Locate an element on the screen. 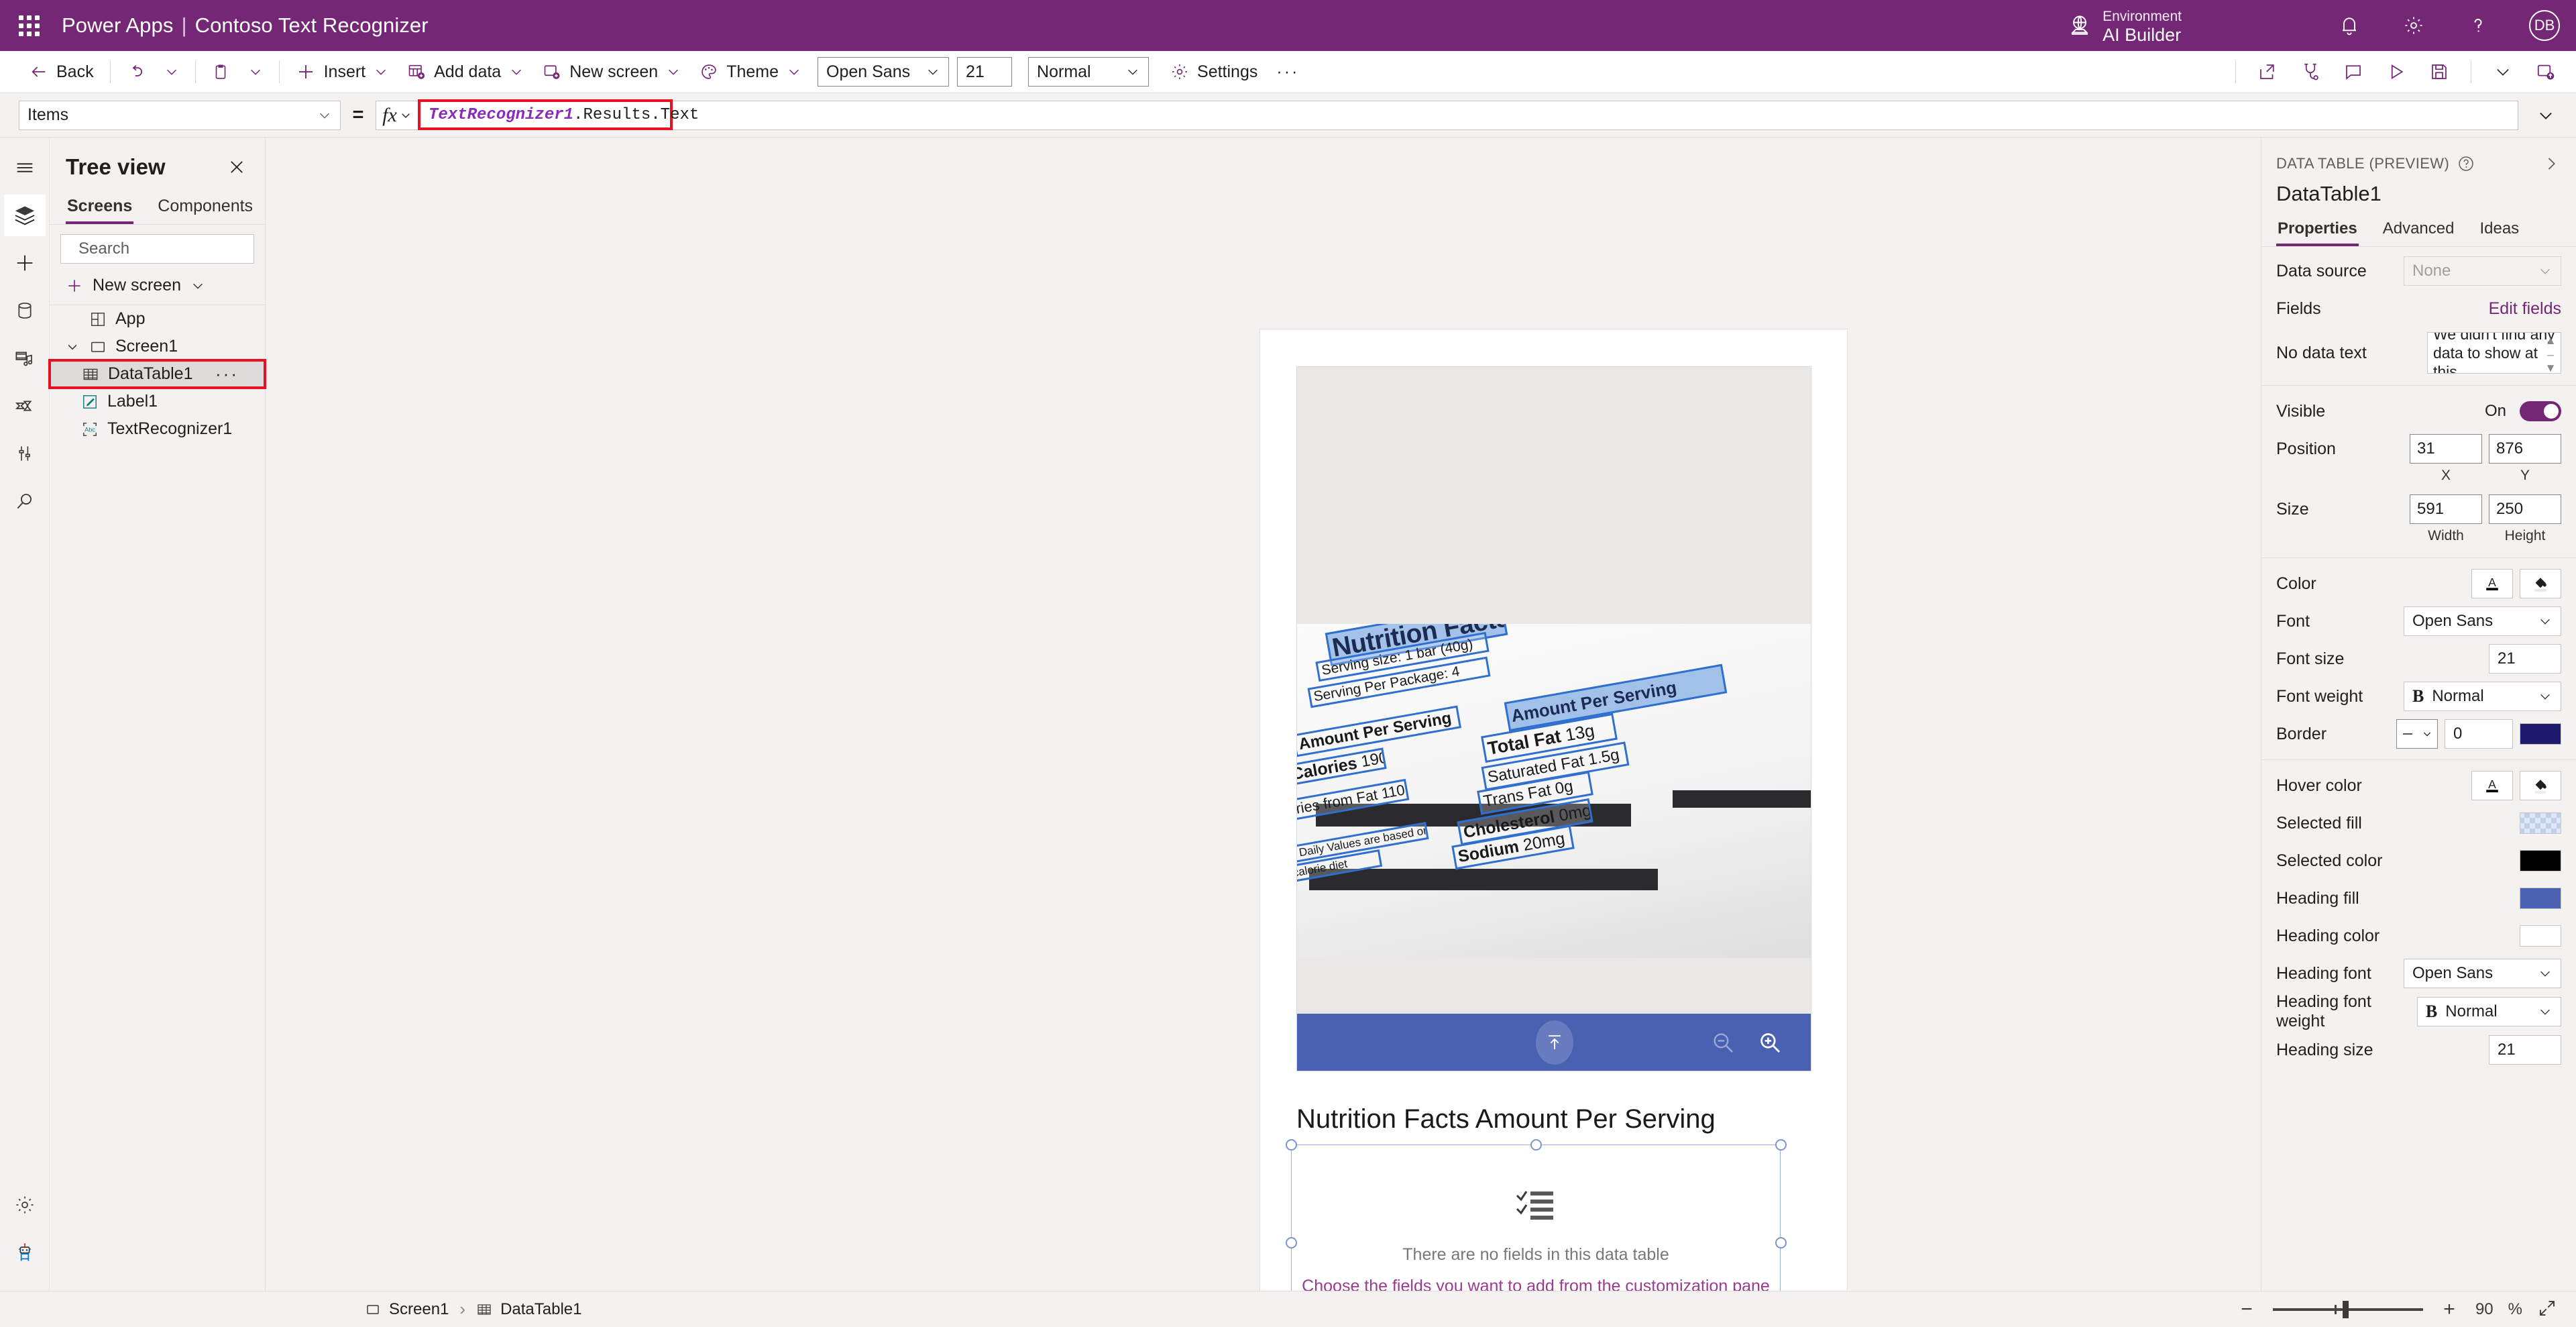  font-name-select: Open Sans is located at coordinates (884, 72).